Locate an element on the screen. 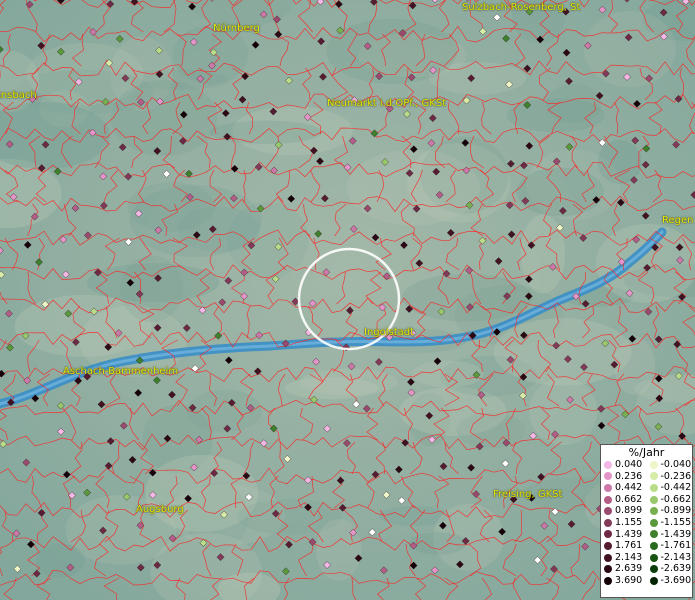 This screenshot has width=695, height=600. legend-entry-negative: -0.040 is located at coordinates (670, 465).